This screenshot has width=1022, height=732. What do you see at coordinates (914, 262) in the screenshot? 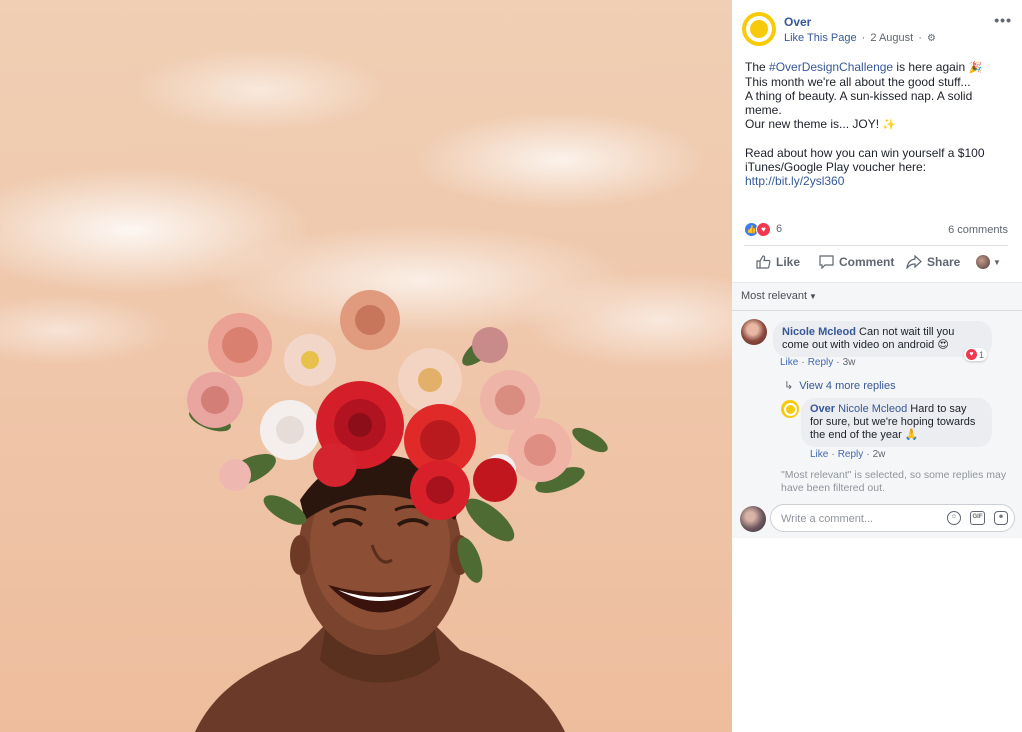
I see `share-icon` at bounding box center [914, 262].